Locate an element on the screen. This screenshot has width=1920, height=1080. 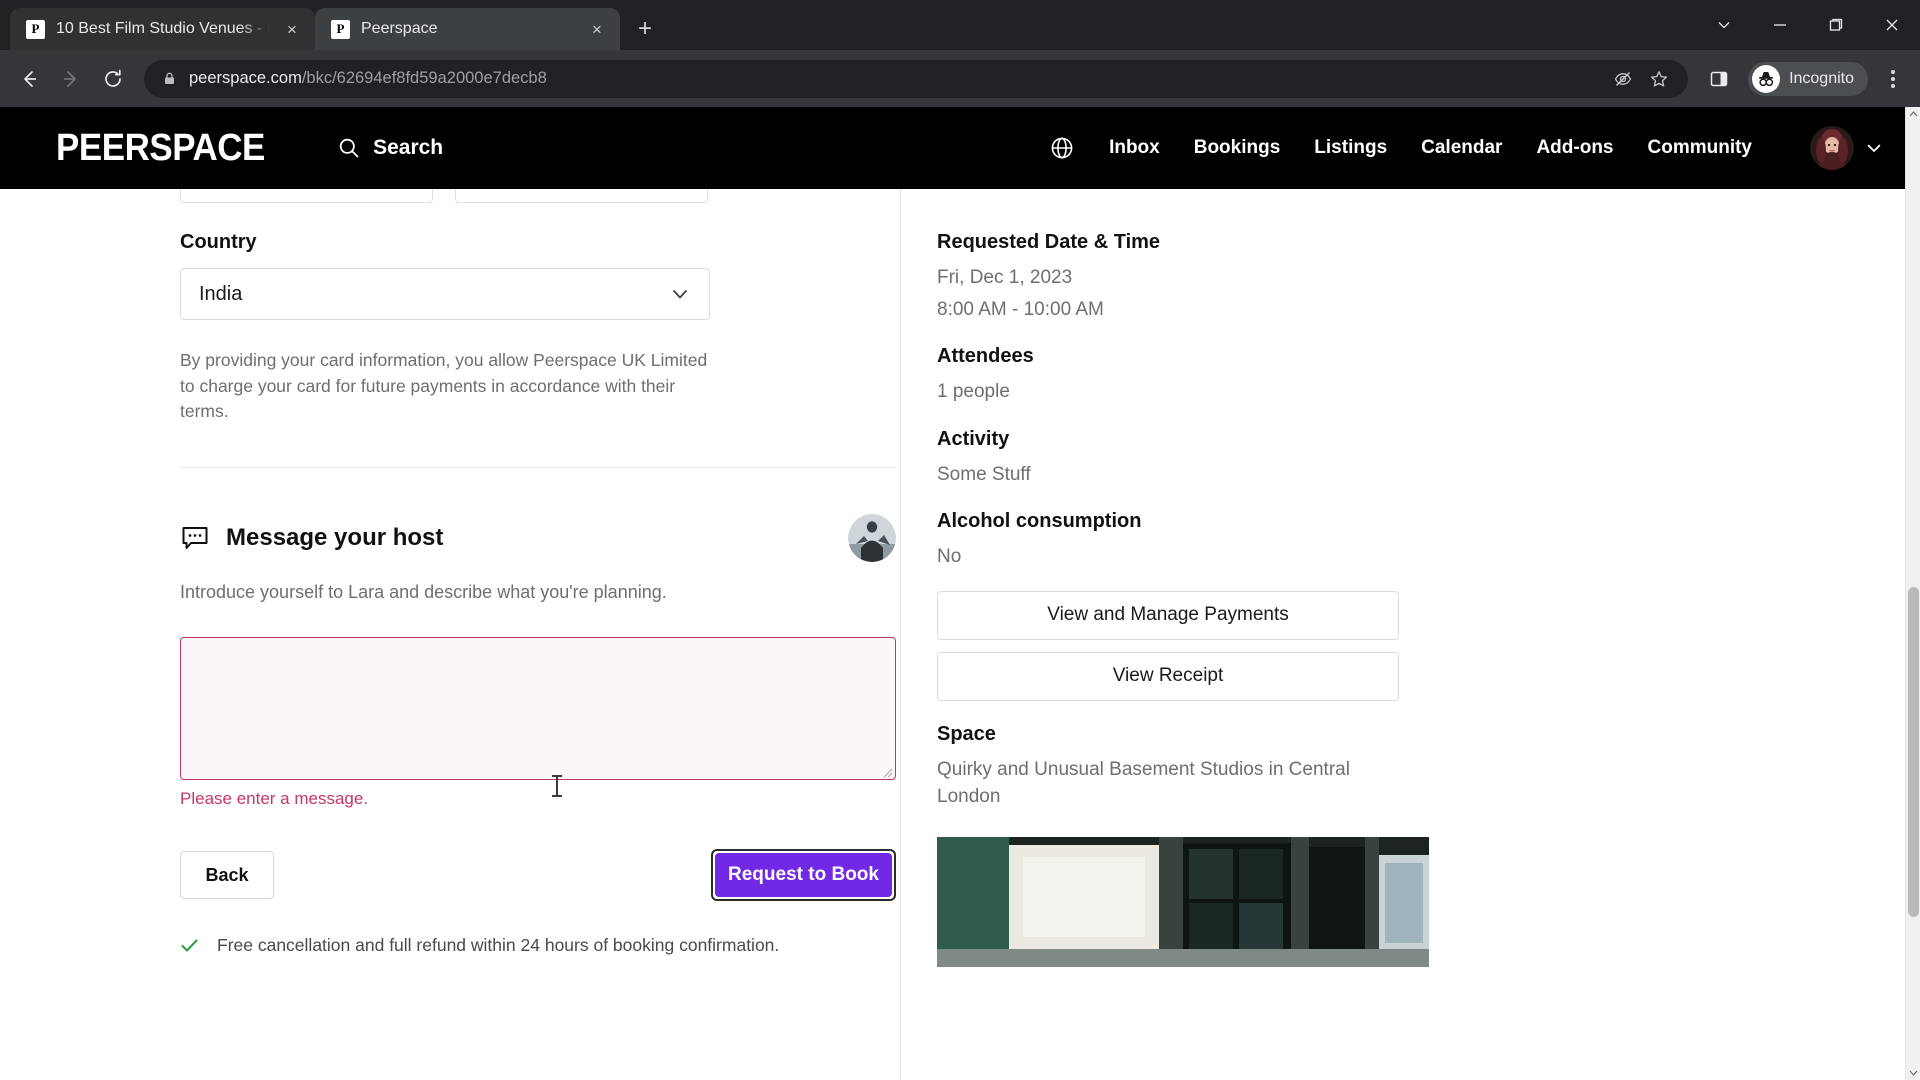
url-path: /bkc/62694ef8fd59a2000e7decb8 is located at coordinates (424, 78).